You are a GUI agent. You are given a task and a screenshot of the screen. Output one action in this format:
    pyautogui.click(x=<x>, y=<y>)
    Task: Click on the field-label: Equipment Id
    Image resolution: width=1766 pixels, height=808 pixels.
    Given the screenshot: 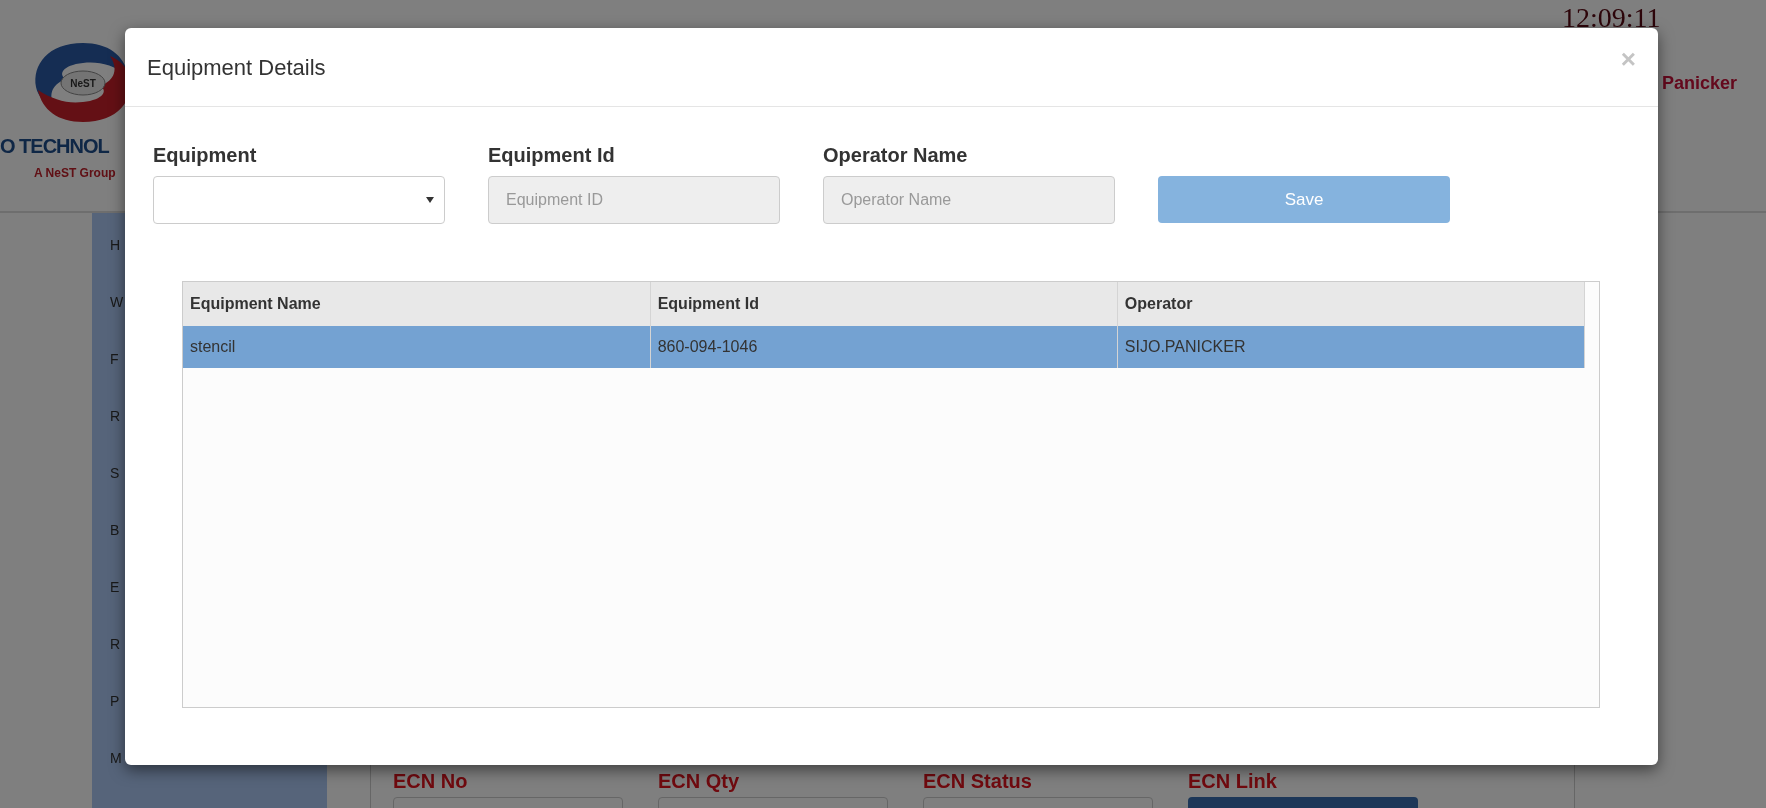 What is the action you would take?
    pyautogui.click(x=552, y=155)
    